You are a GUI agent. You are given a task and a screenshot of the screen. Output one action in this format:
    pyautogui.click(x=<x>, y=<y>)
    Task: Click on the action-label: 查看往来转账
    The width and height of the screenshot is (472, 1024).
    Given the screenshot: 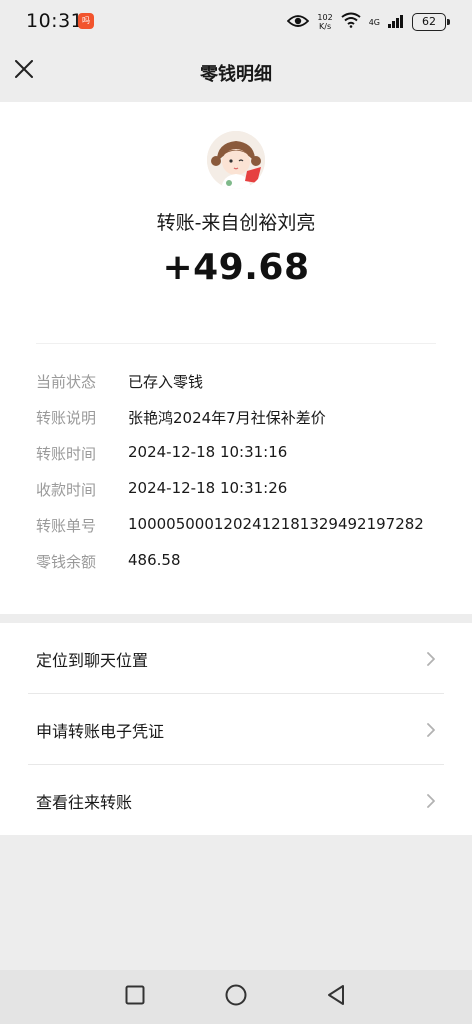 What is the action you would take?
    pyautogui.click(x=84, y=802)
    